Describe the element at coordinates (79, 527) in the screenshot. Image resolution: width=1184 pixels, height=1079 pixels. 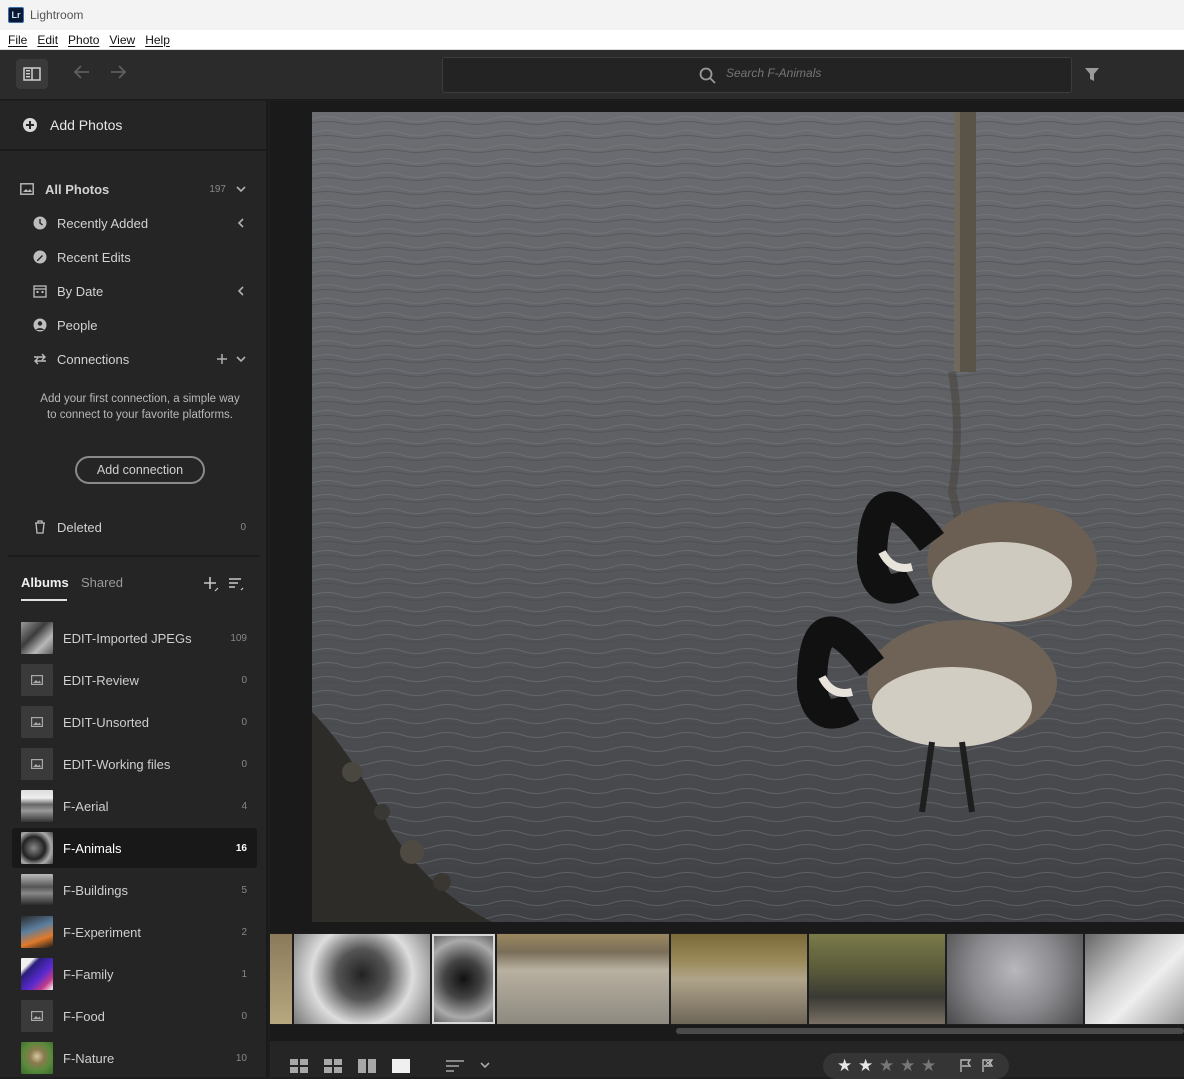
I see `deleted-label: Deleted` at that location.